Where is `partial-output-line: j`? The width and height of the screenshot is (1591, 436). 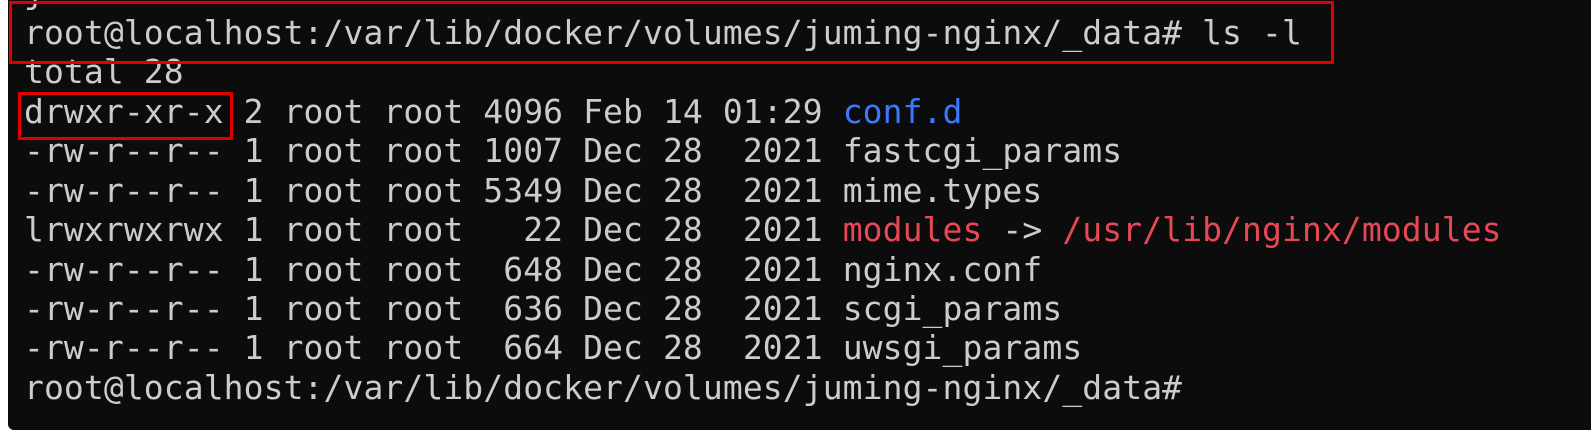 partial-output-line: j is located at coordinates (34, 6).